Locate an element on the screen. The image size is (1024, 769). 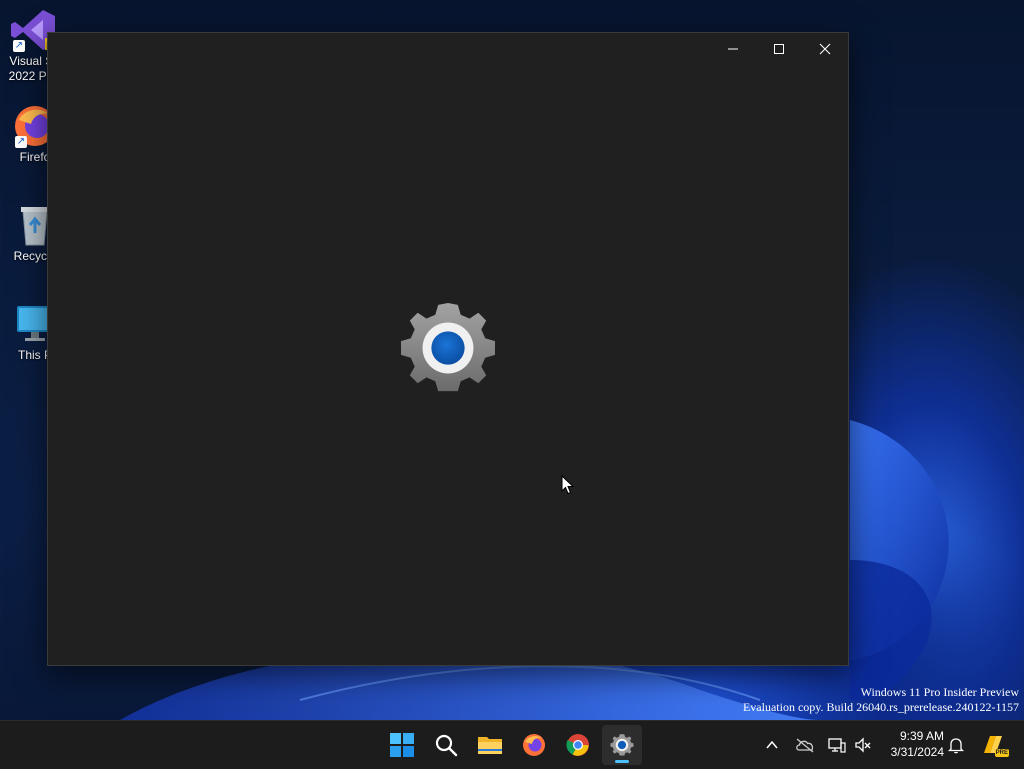
copilot-button: PRE is located at coordinates (994, 745).